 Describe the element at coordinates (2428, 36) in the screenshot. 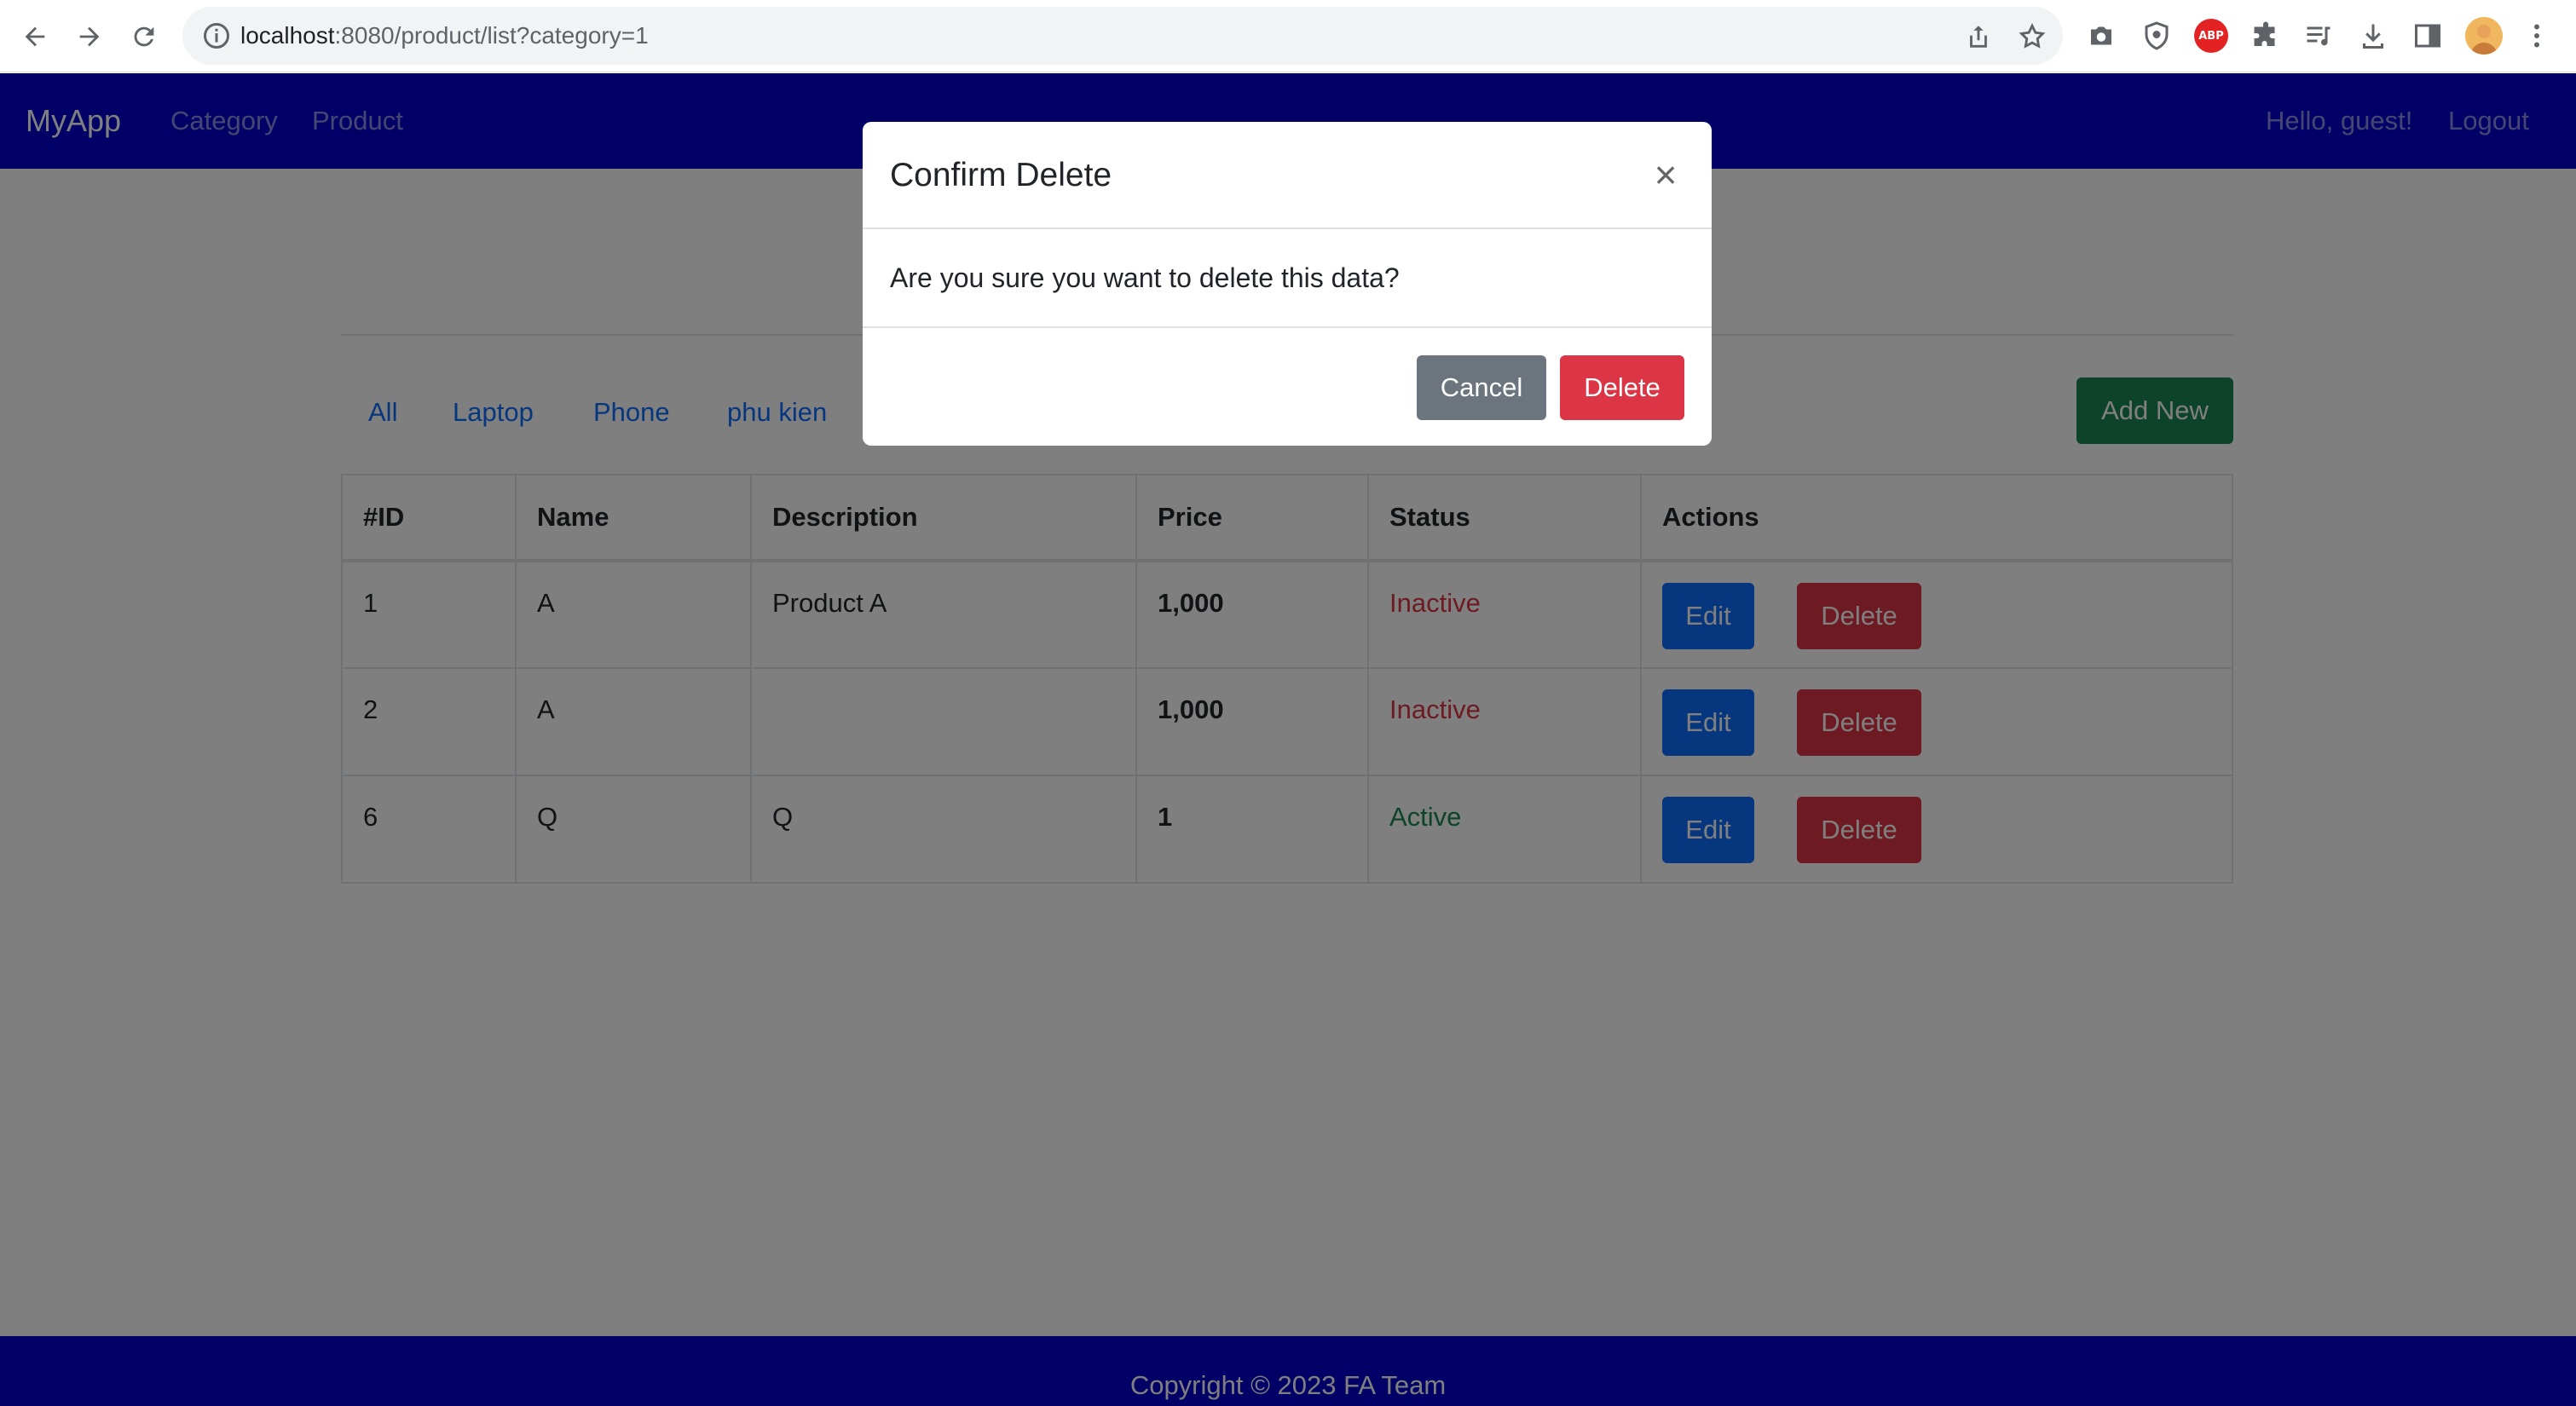

I see `sidepanel-icon` at that location.